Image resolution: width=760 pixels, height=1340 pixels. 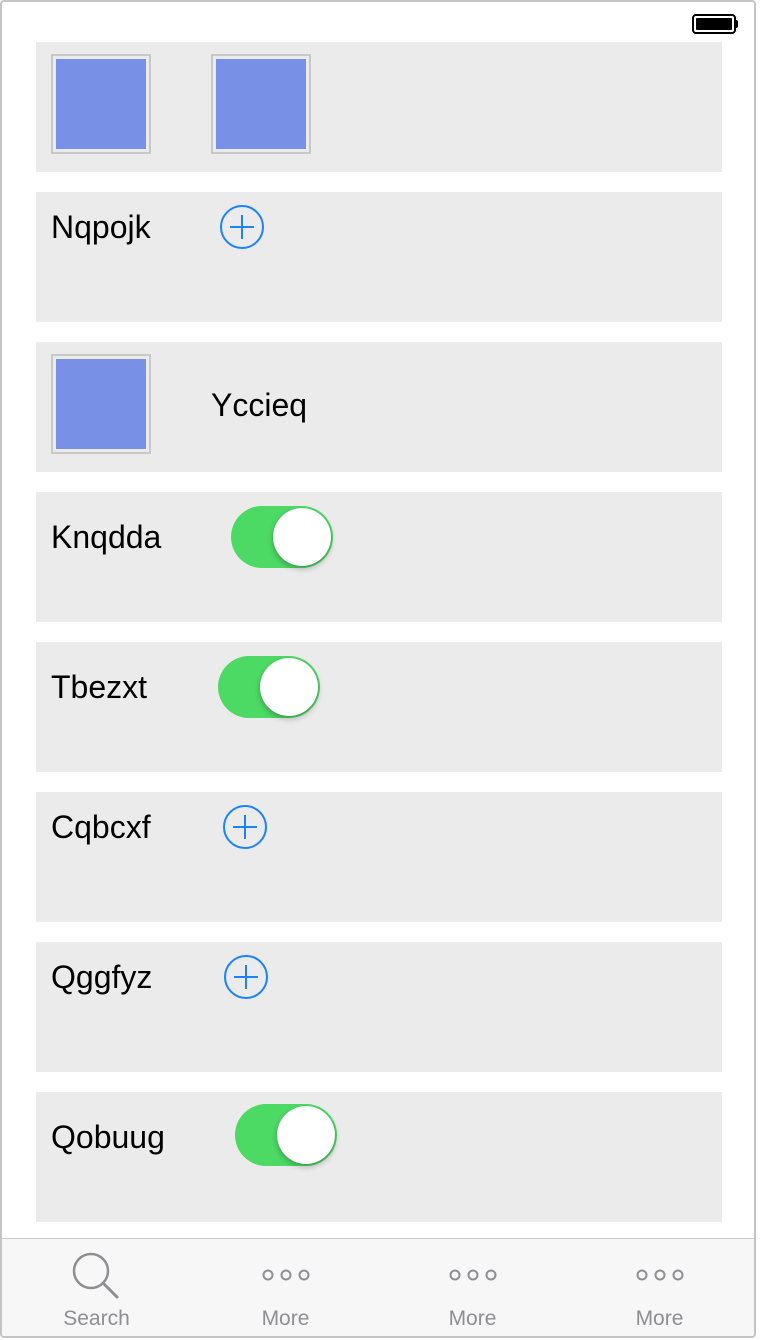 I want to click on item-label: Tbezxt, so click(x=99, y=687).